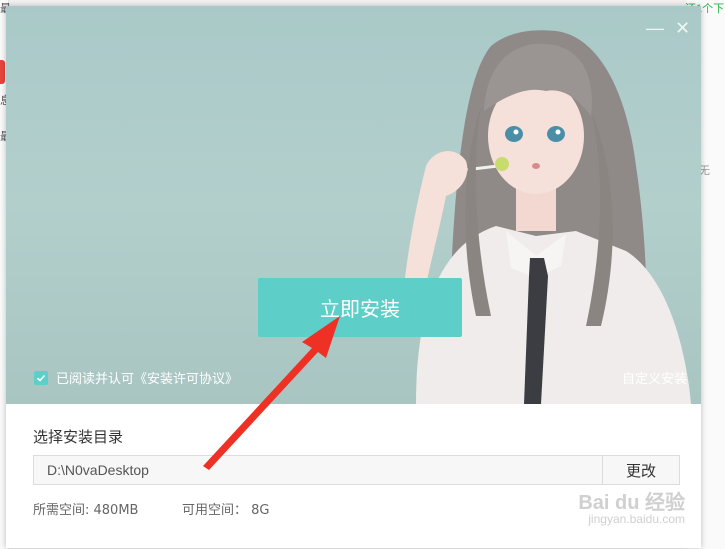 The width and height of the screenshot is (725, 549). What do you see at coordinates (654, 377) in the screenshot?
I see `custom-install-link: 自定义安装` at bounding box center [654, 377].